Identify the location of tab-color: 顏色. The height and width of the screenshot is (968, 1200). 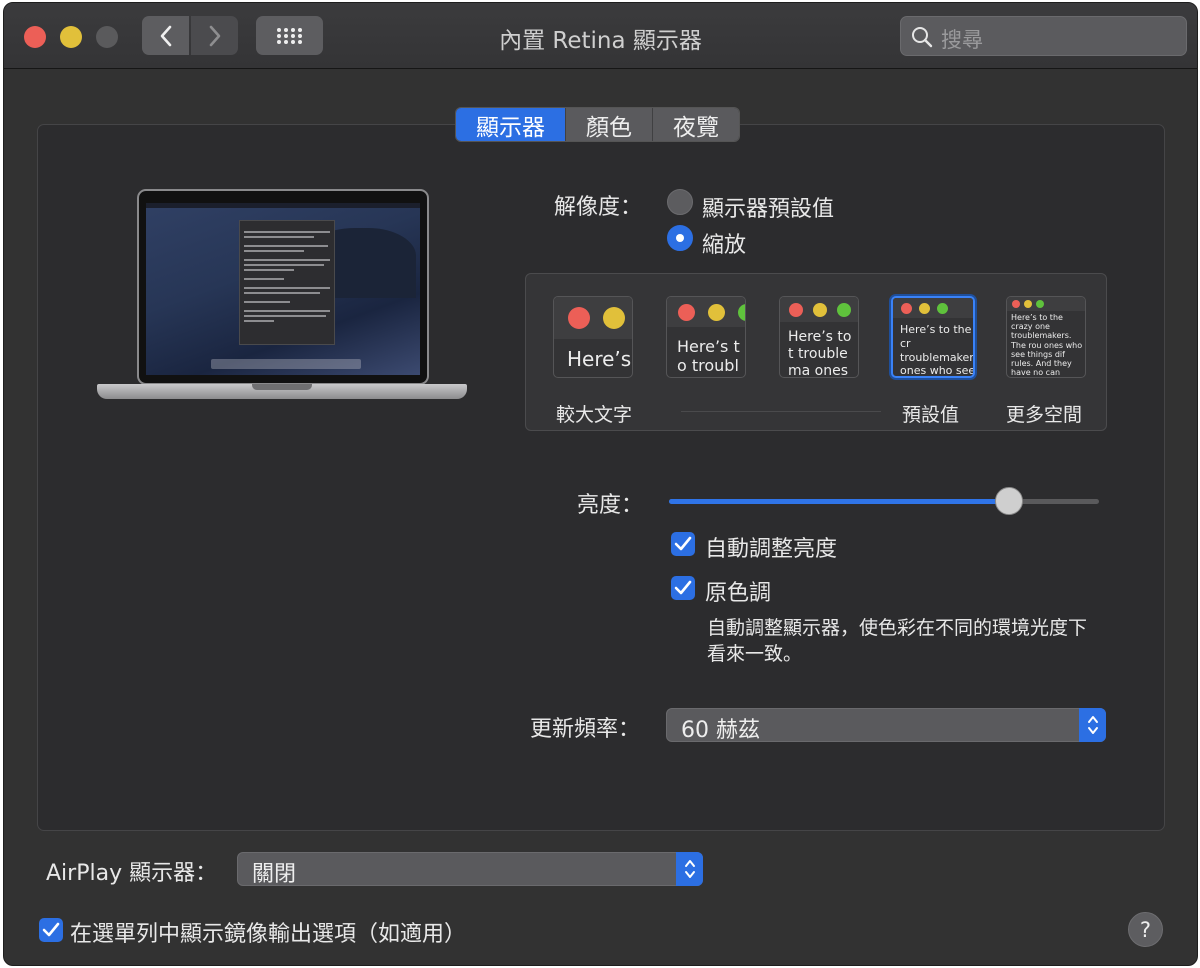
(609, 124).